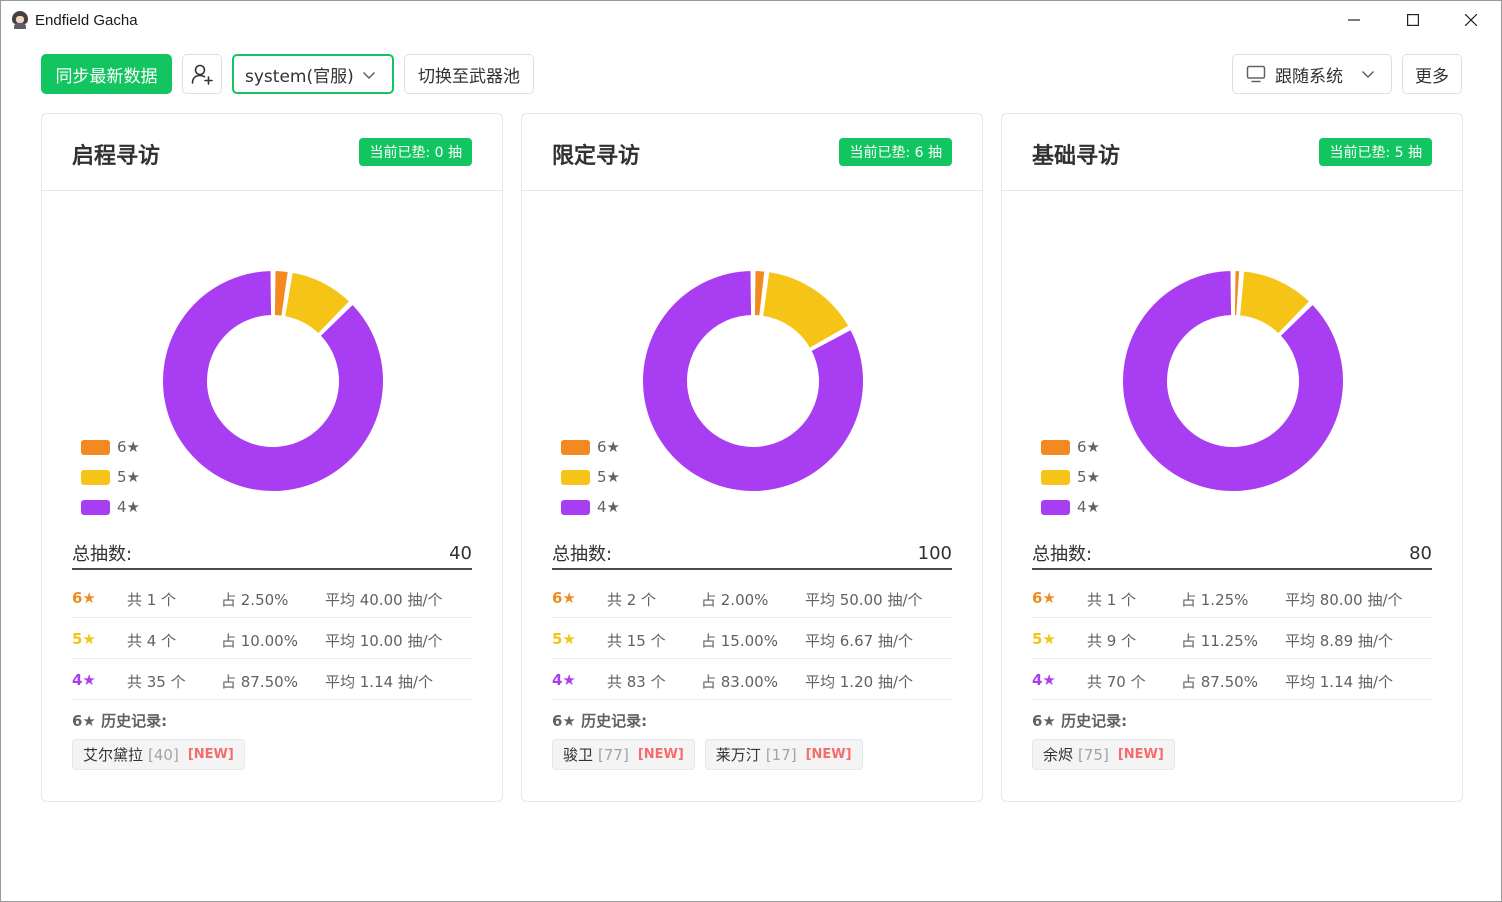 Image resolution: width=1502 pixels, height=902 pixels. Describe the element at coordinates (313, 74) in the screenshot. I see `account-select: system(官服)` at that location.